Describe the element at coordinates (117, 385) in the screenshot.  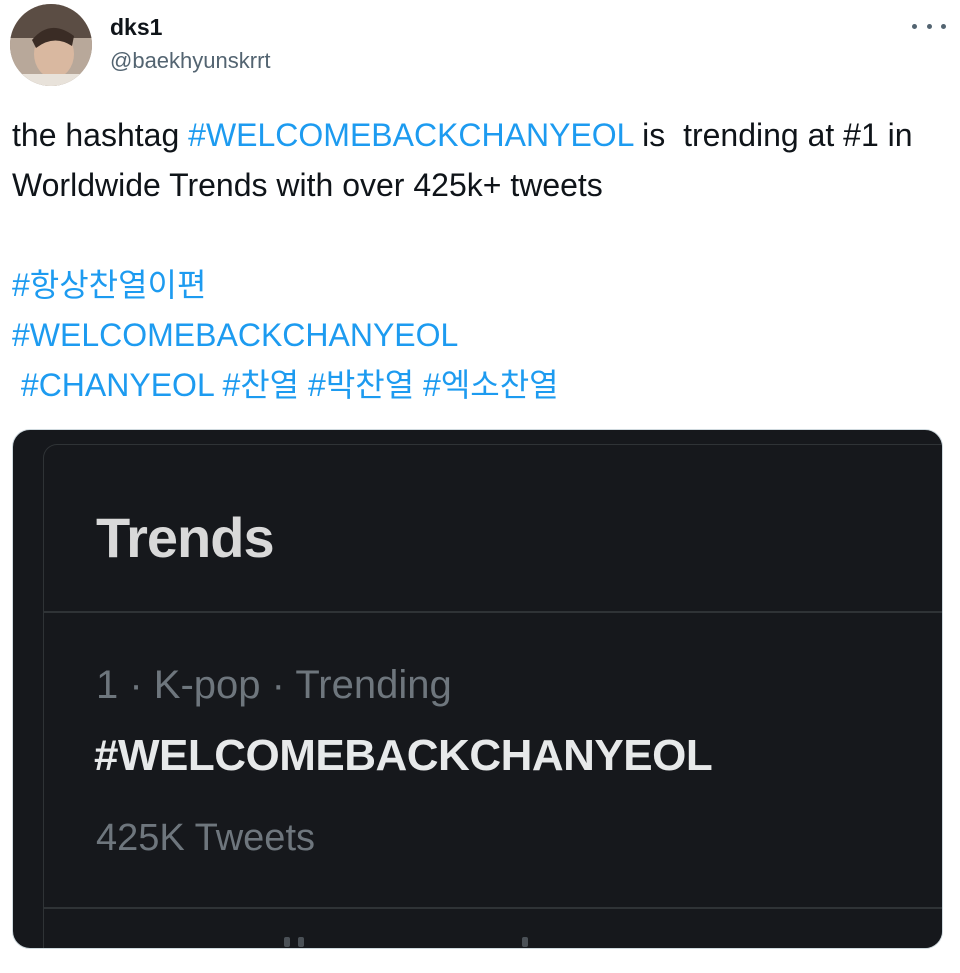
I see `hashtag-link: #CHANYEOL` at that location.